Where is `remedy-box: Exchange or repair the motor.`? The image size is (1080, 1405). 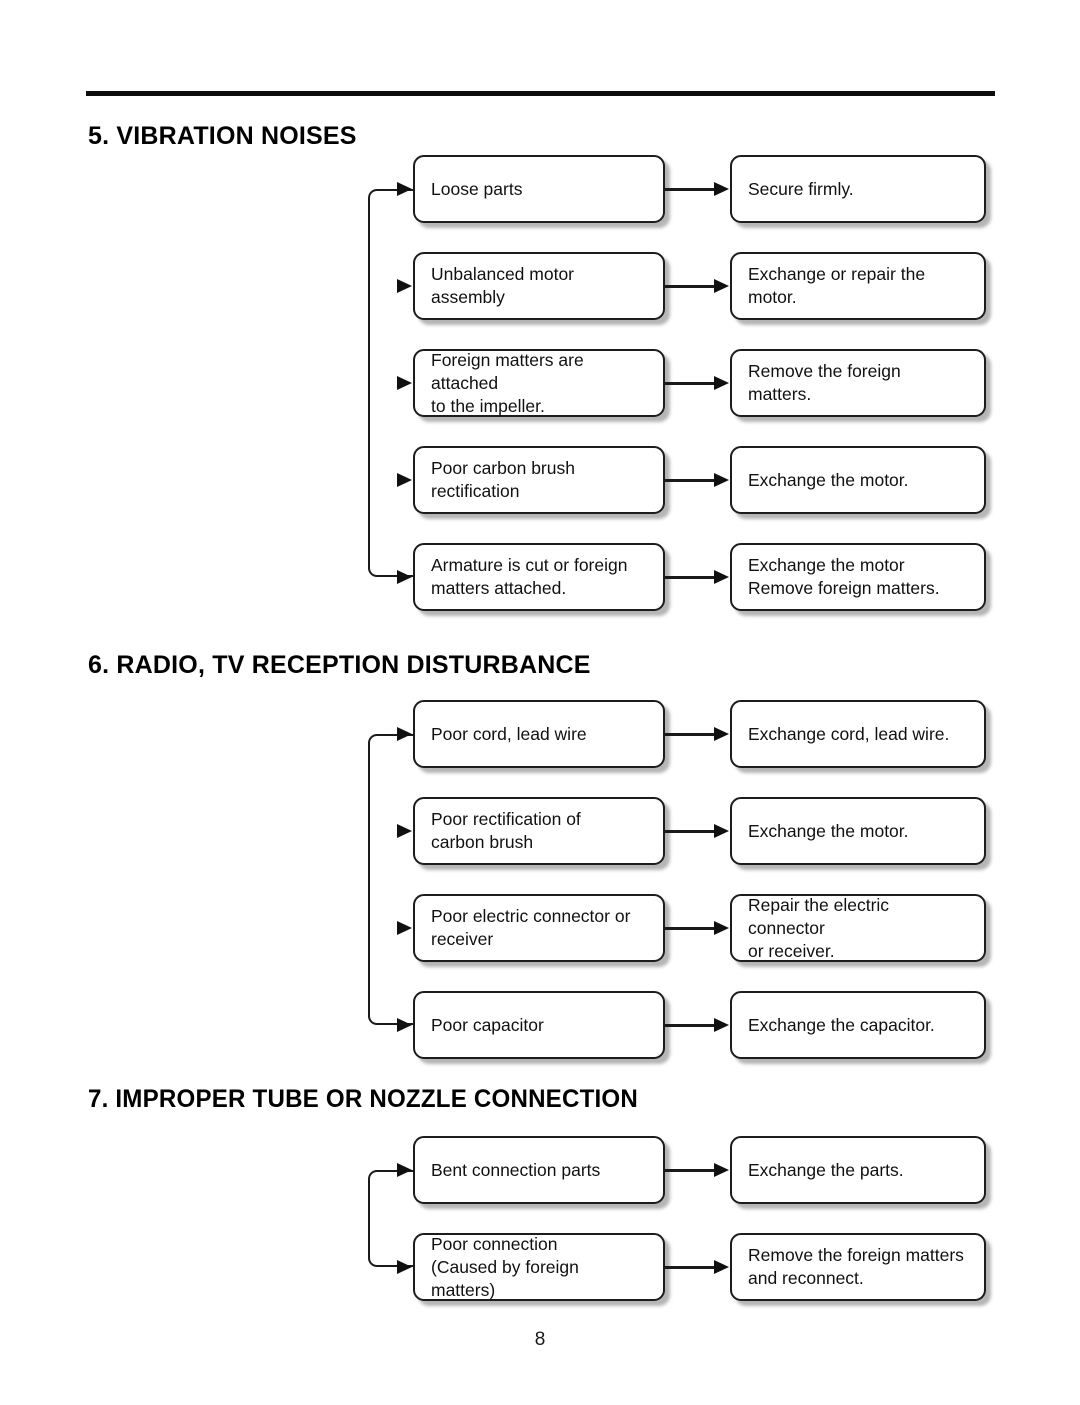
remedy-box: Exchange or repair the motor. is located at coordinates (858, 286).